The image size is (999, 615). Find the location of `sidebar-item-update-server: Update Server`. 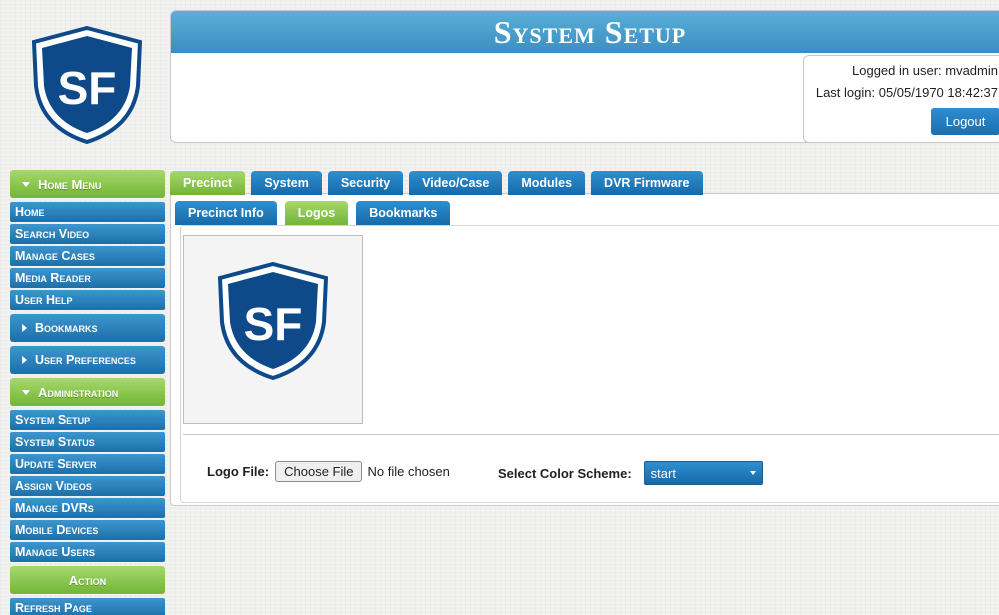

sidebar-item-update-server: Update Server is located at coordinates (87, 464).